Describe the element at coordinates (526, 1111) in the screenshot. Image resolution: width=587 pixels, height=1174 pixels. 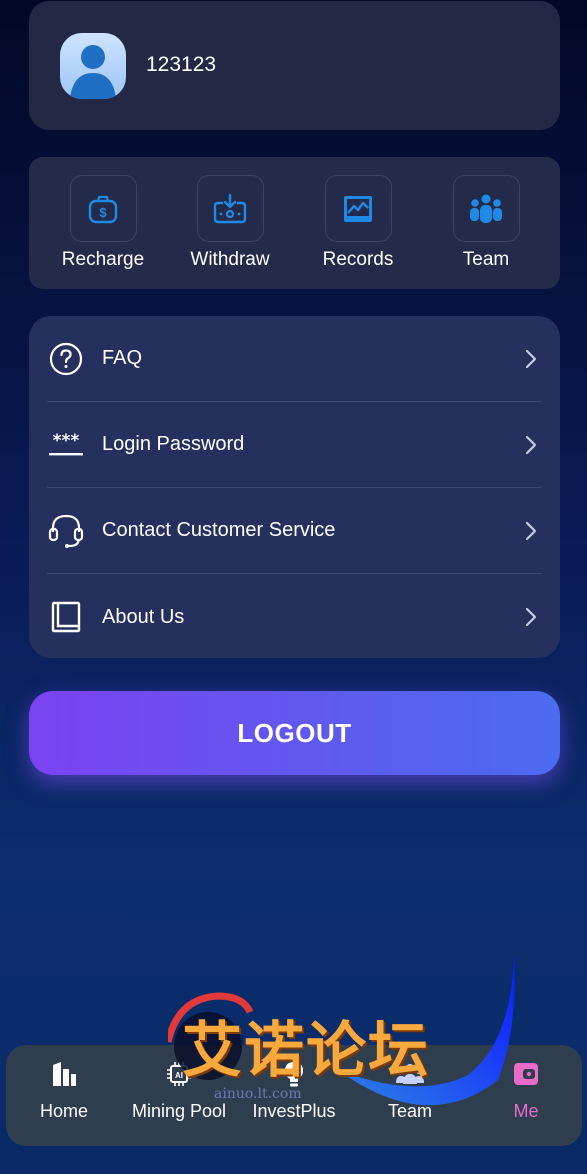
I see `tab-label-me: Me` at that location.